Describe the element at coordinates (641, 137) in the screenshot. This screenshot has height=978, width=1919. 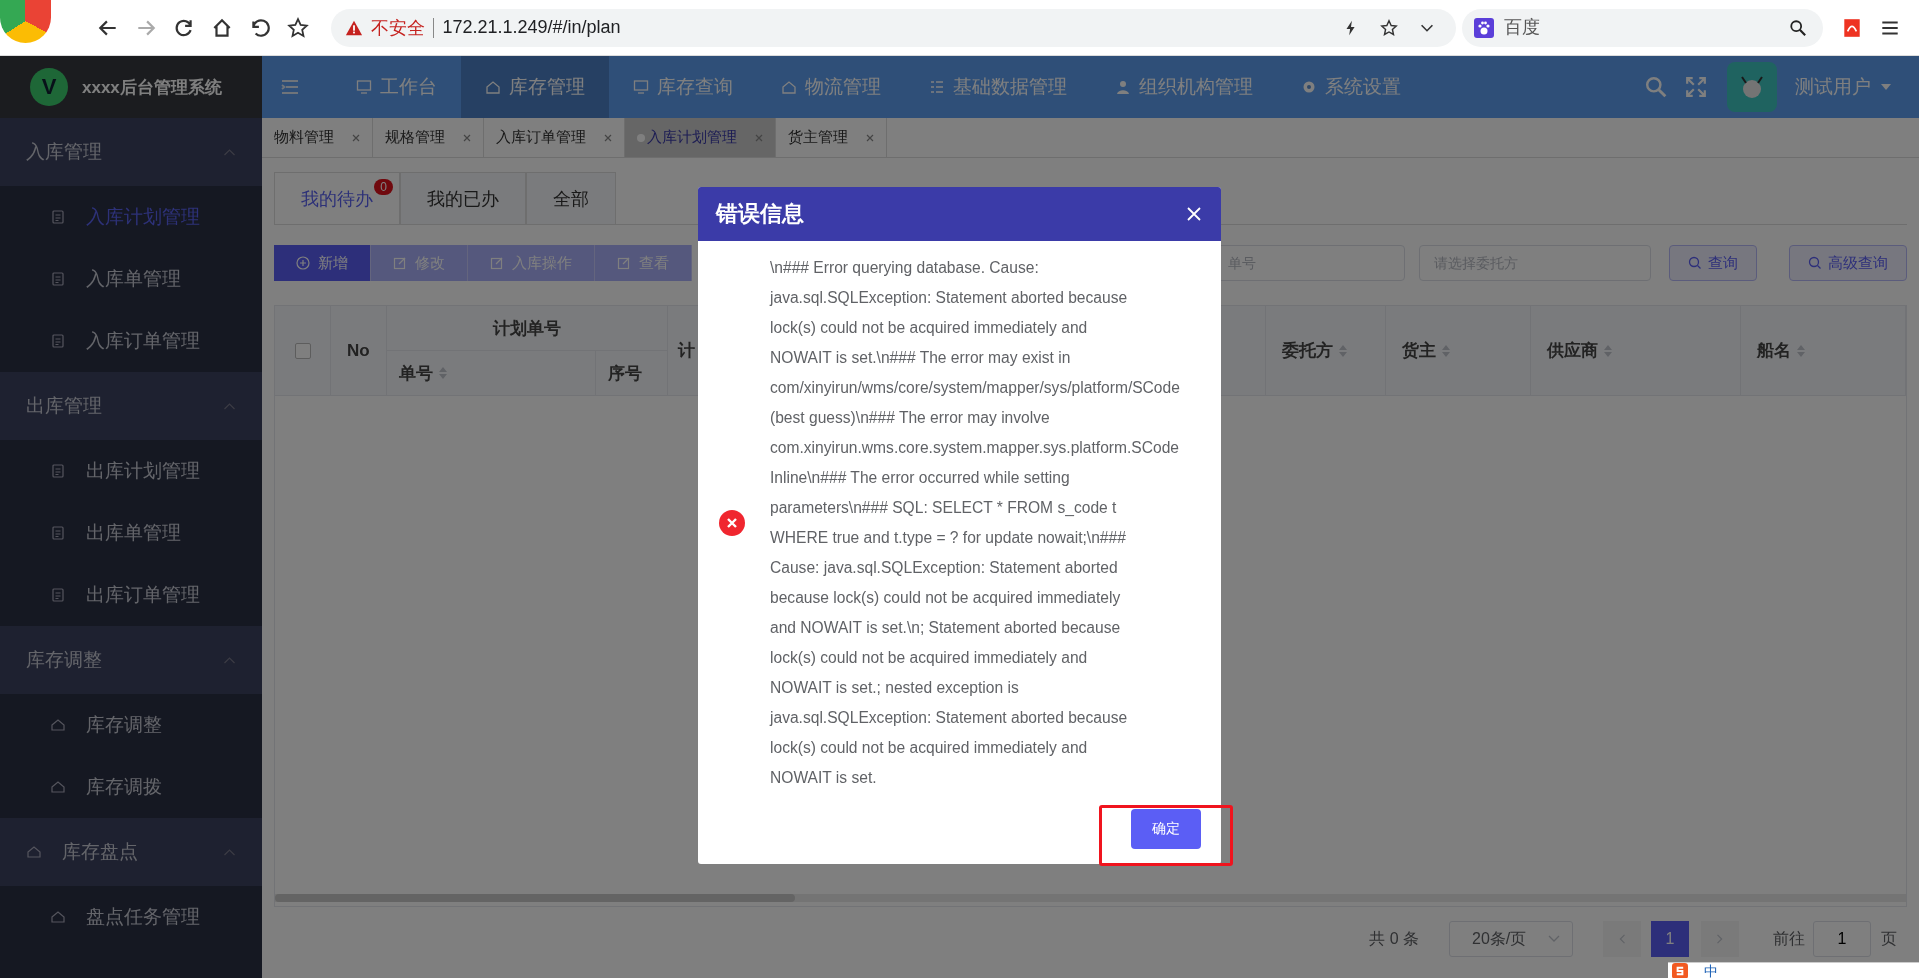
I see `status-dot` at that location.